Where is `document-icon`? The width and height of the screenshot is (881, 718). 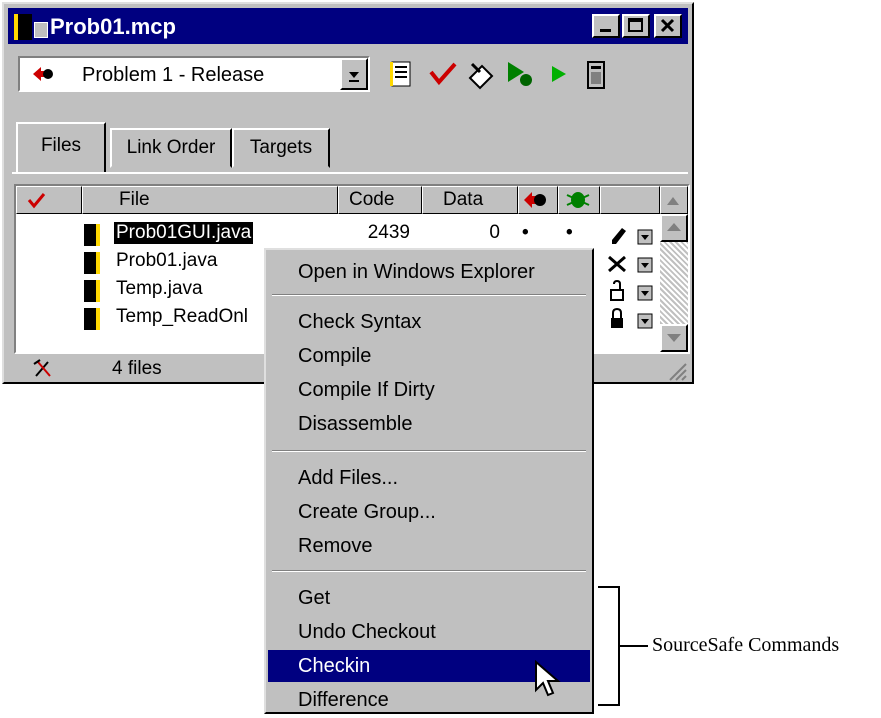
document-icon is located at coordinates (41, 30).